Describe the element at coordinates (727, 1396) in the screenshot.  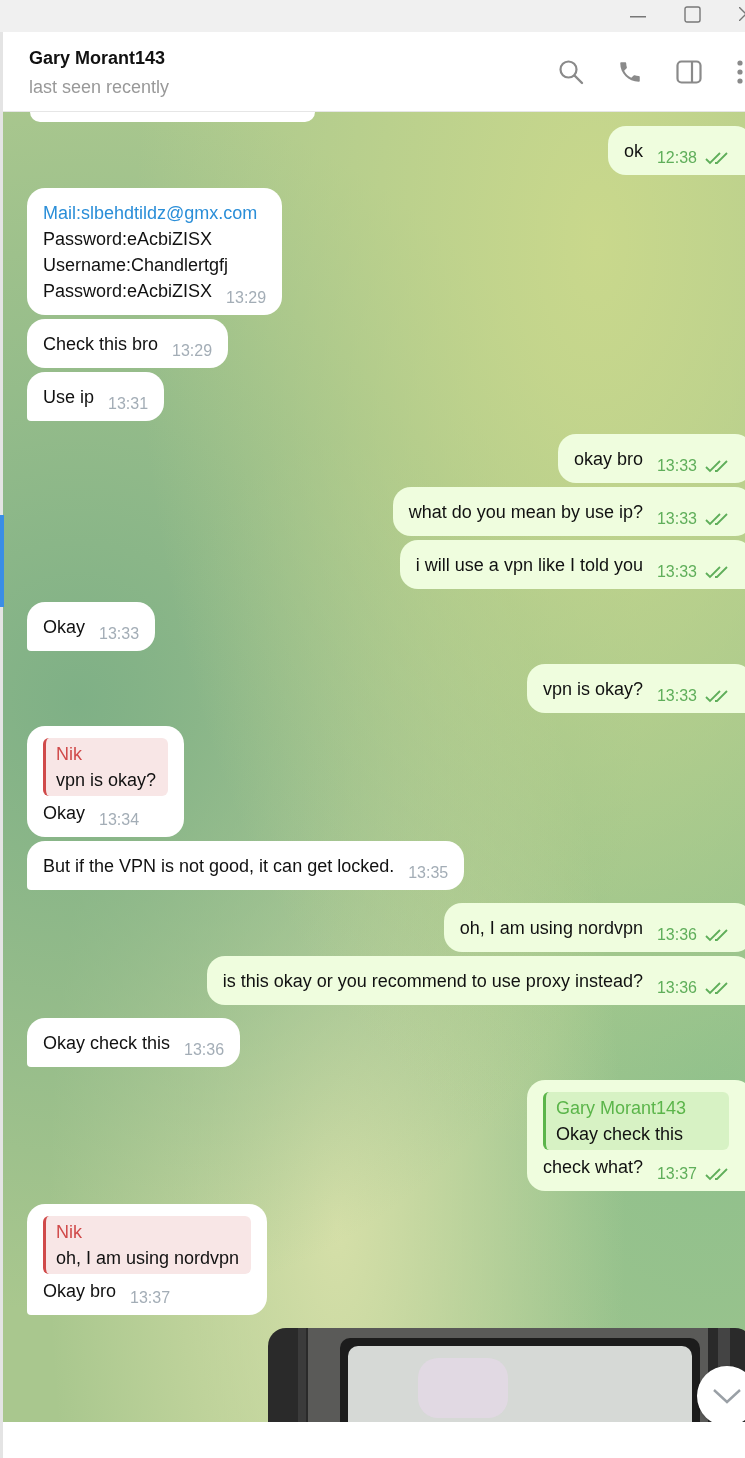
I see `chevron-down-icon` at that location.